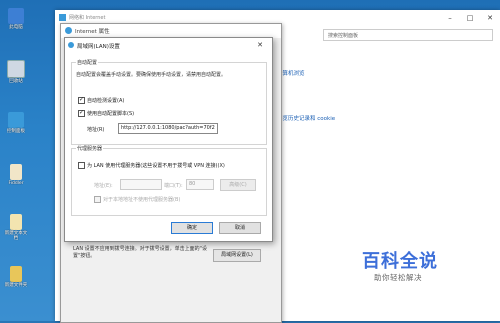 The height and width of the screenshot is (323, 500). Describe the element at coordinates (171, 31) in the screenshot. I see `internet-properties-titlebar: Internet 属性` at that location.